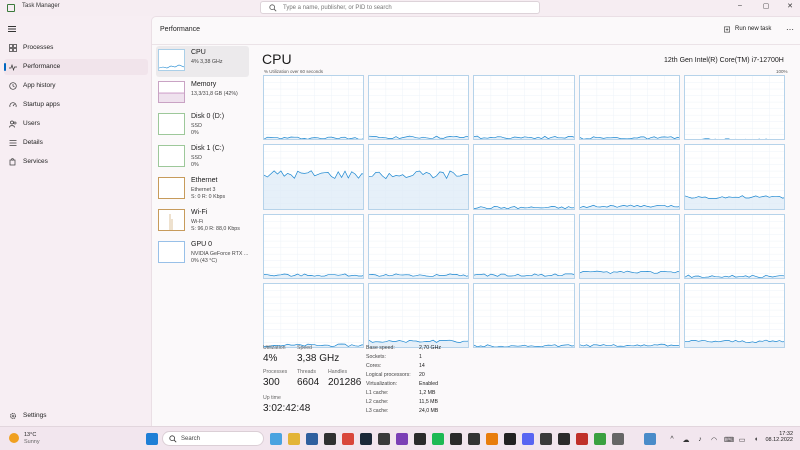 This screenshot has width=800, height=450. Describe the element at coordinates (510, 439) in the screenshot. I see `unity-icon` at that location.